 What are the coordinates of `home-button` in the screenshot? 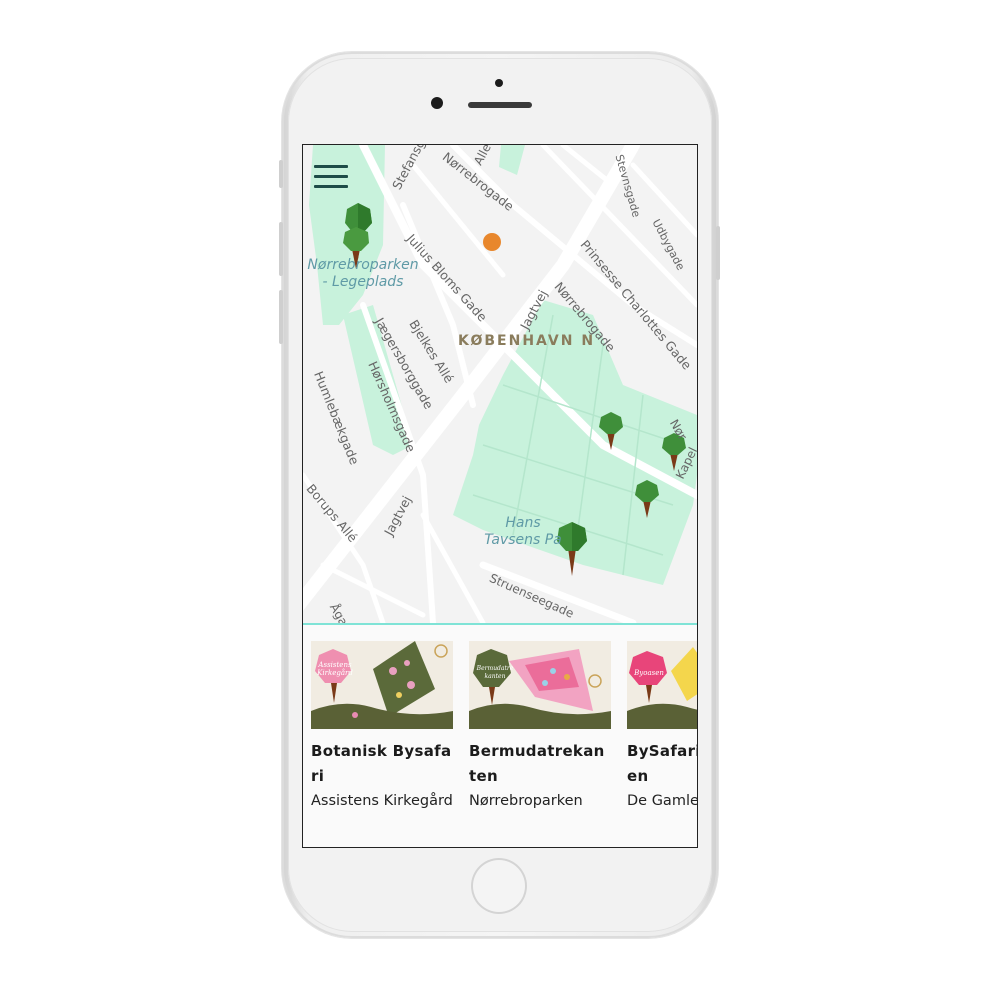 It's located at (499, 886).